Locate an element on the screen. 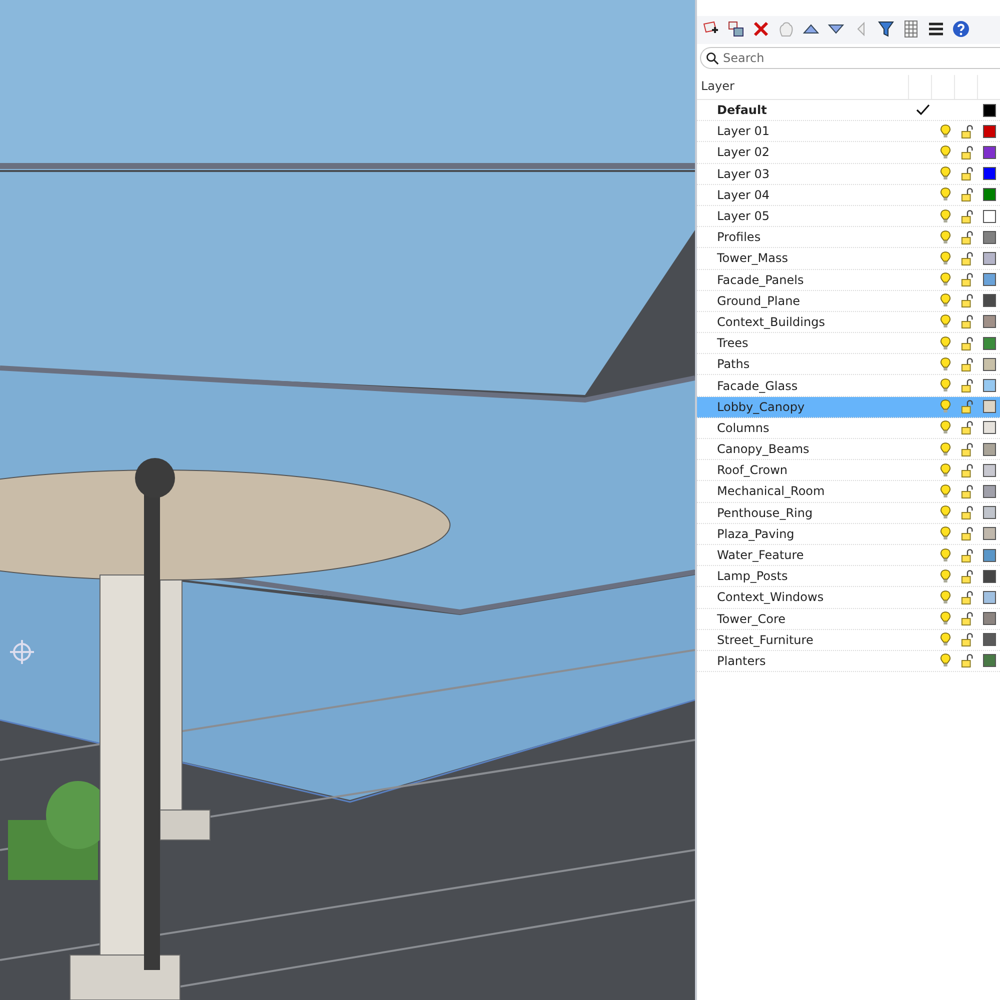  search-field: Search is located at coordinates (850, 58).